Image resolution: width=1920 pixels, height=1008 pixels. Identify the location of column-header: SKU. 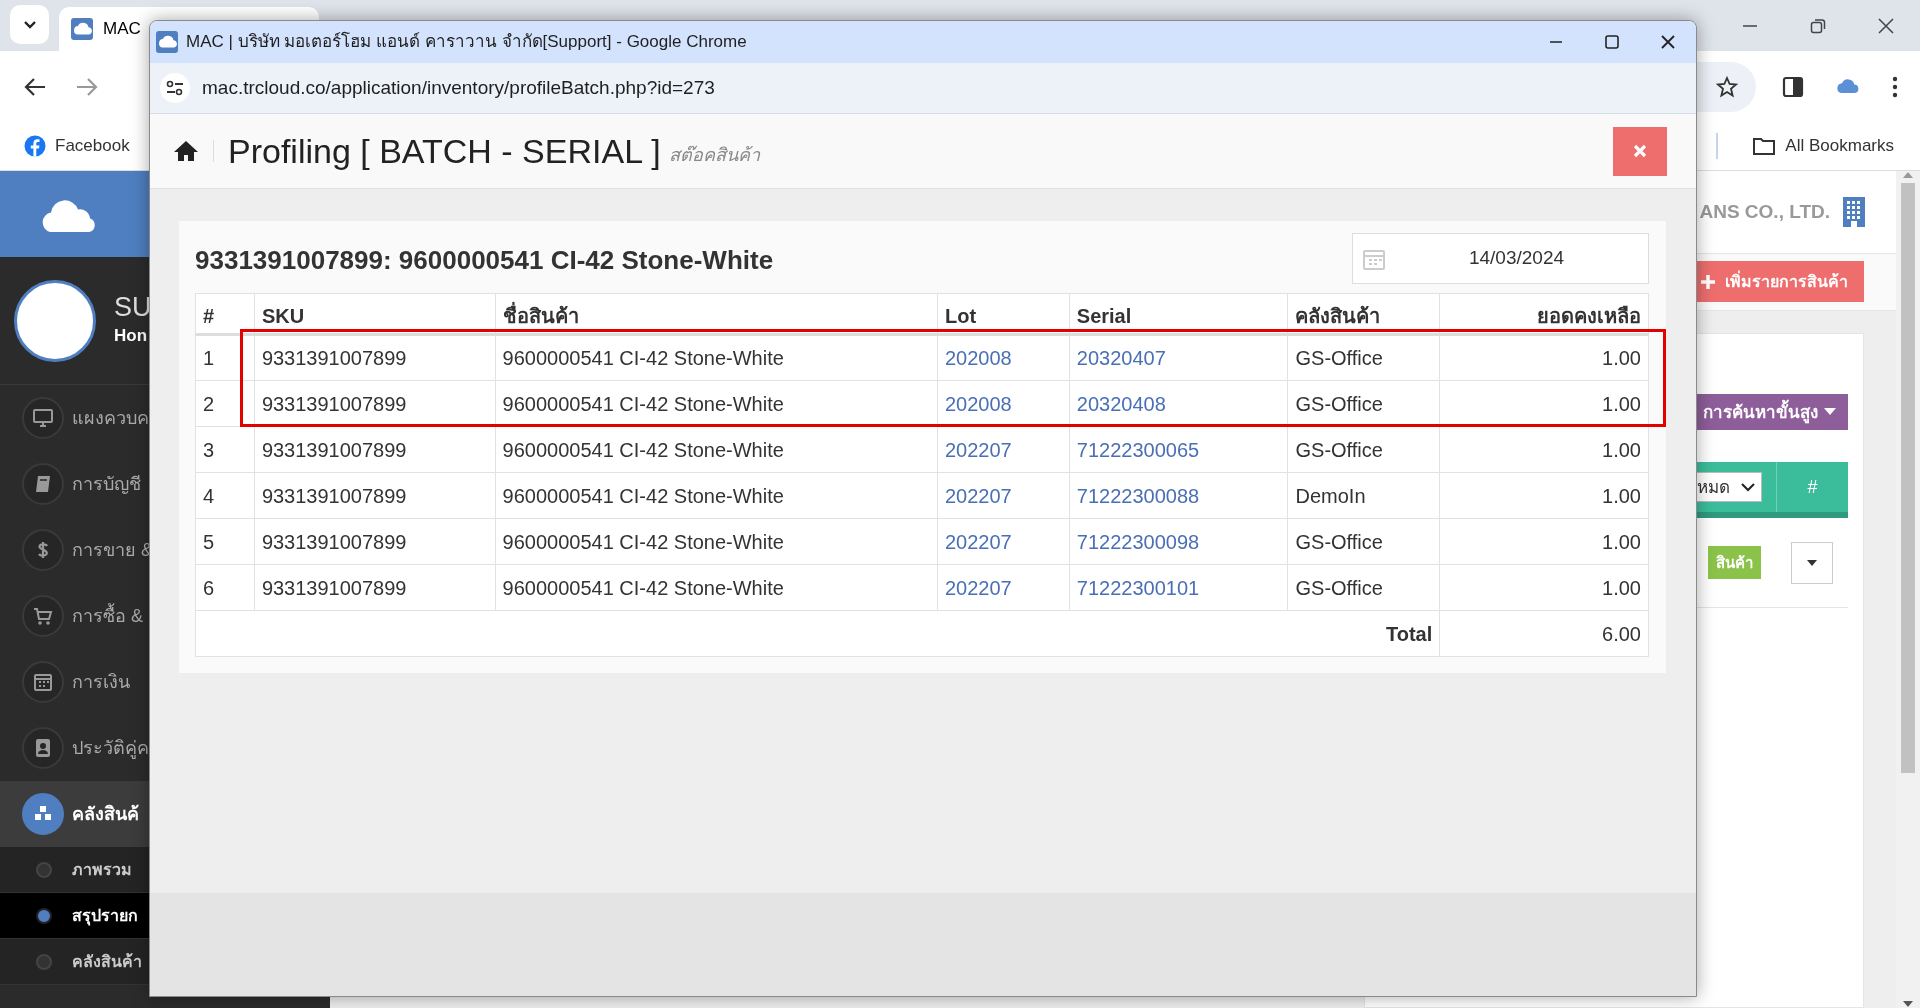
(375, 314).